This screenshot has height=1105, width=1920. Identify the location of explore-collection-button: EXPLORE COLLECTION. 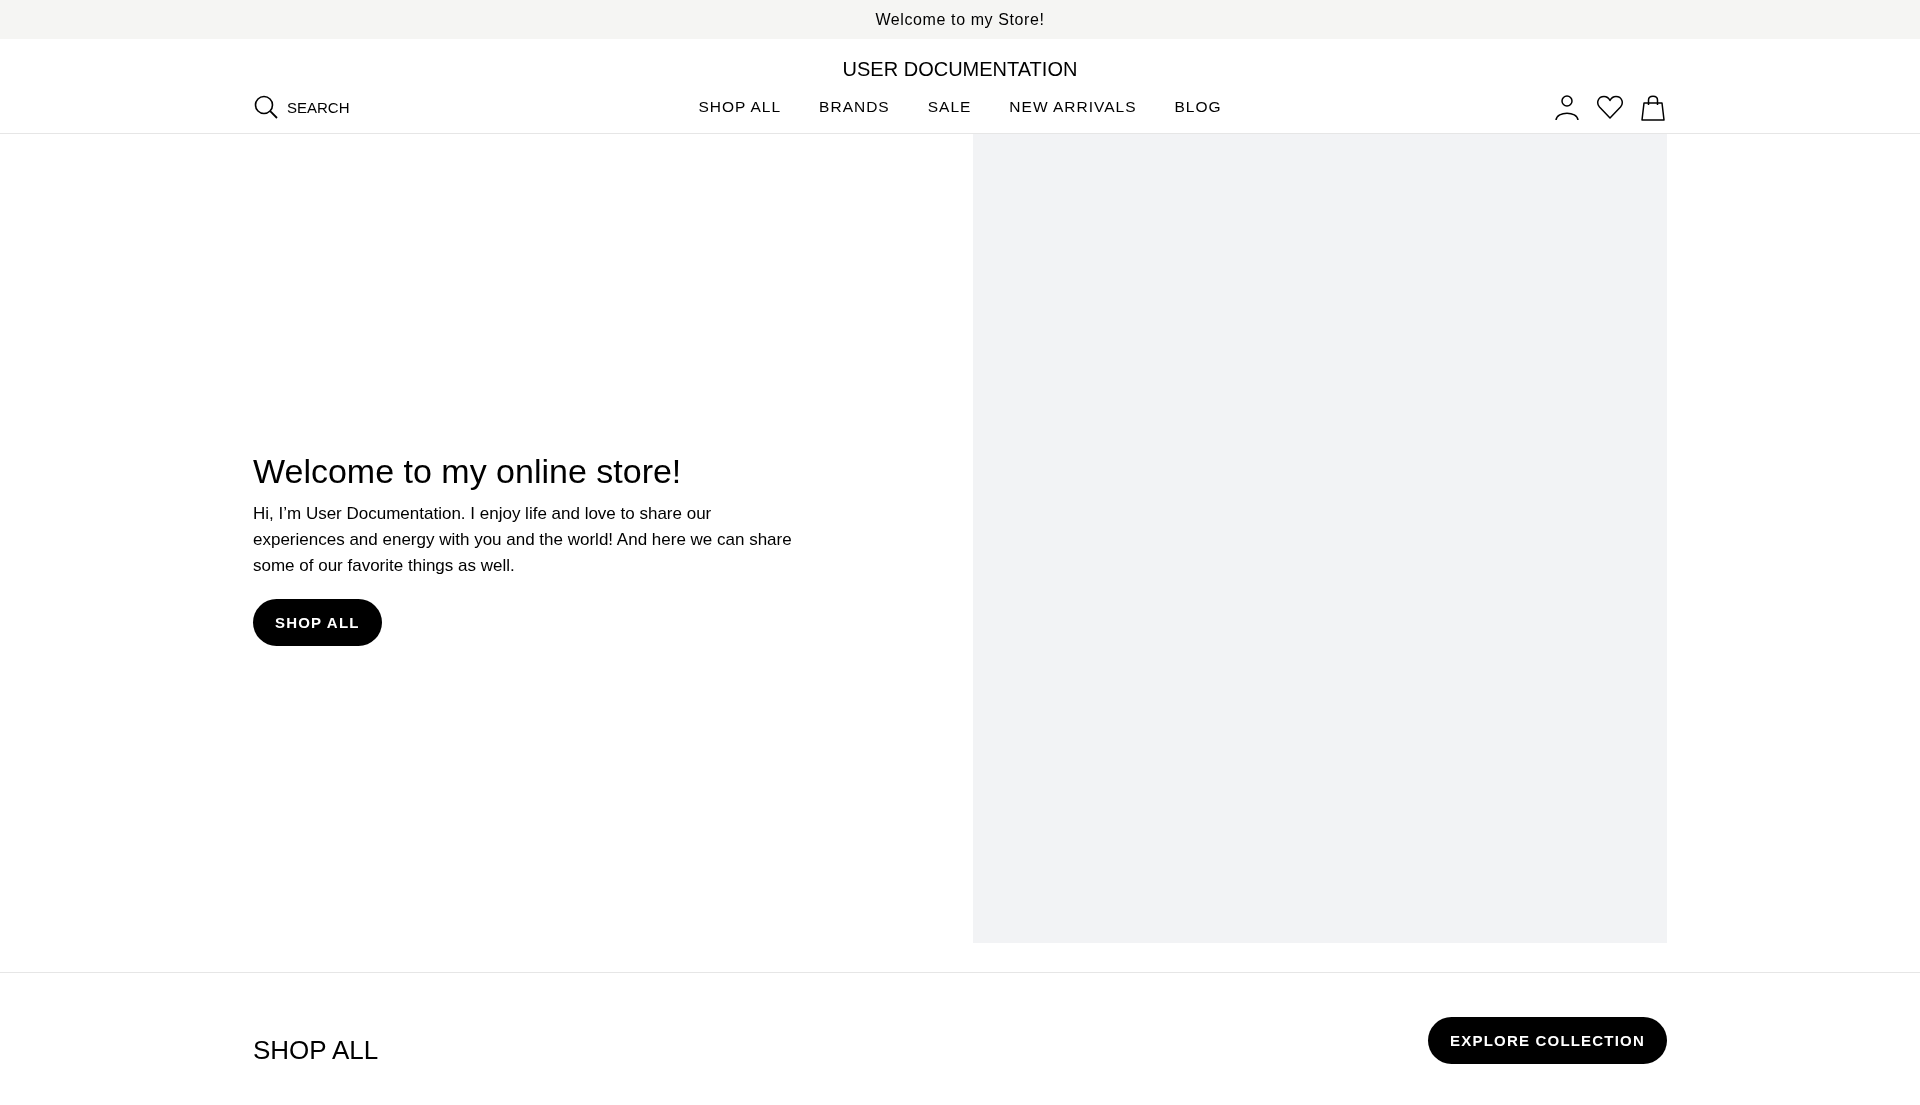
(1547, 1040).